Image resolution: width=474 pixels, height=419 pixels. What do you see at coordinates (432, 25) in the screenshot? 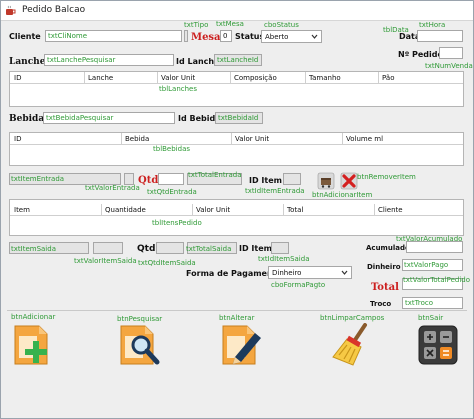
I see `txtHora-tag: txtHora` at bounding box center [432, 25].